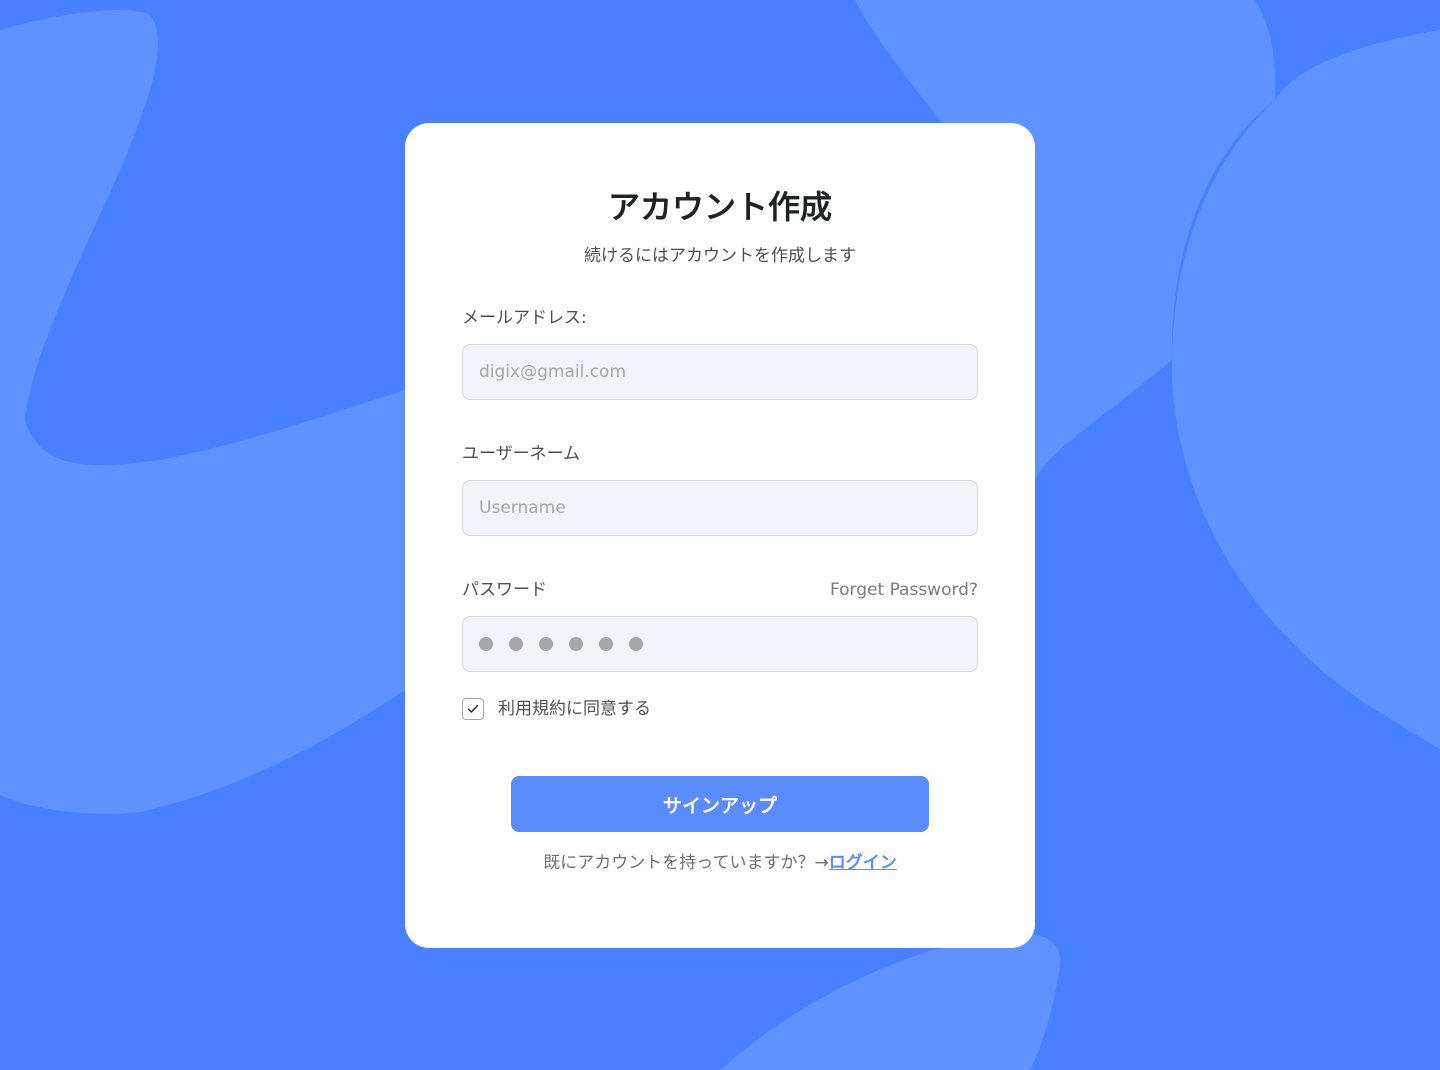 Image resolution: width=1440 pixels, height=1070 pixels. I want to click on login-prompt: 既にアカウントを持っていますか？→ログイン, so click(720, 863).